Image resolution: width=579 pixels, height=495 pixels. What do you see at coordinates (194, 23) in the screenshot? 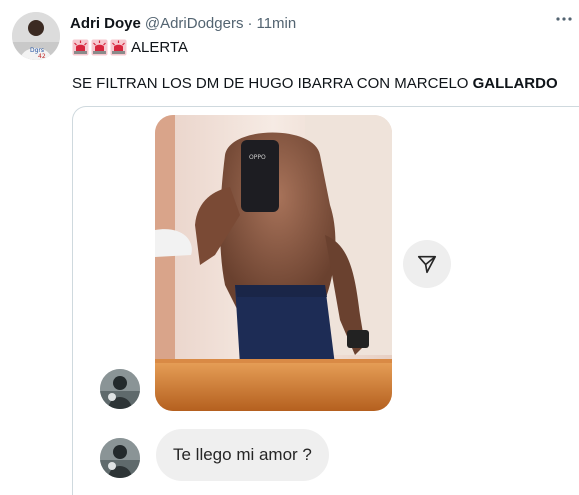
I see `author-handle: @AdriDodgers` at bounding box center [194, 23].